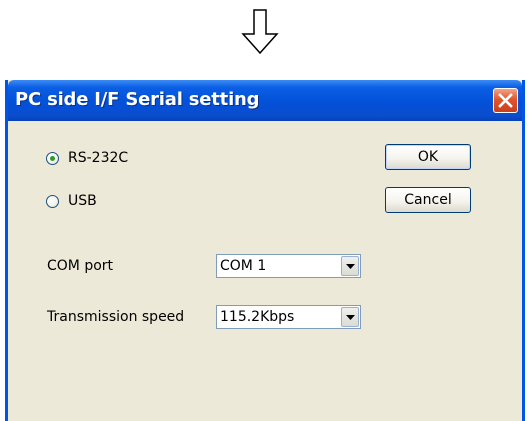  I want to click on com-port-value: COM 1, so click(243, 266).